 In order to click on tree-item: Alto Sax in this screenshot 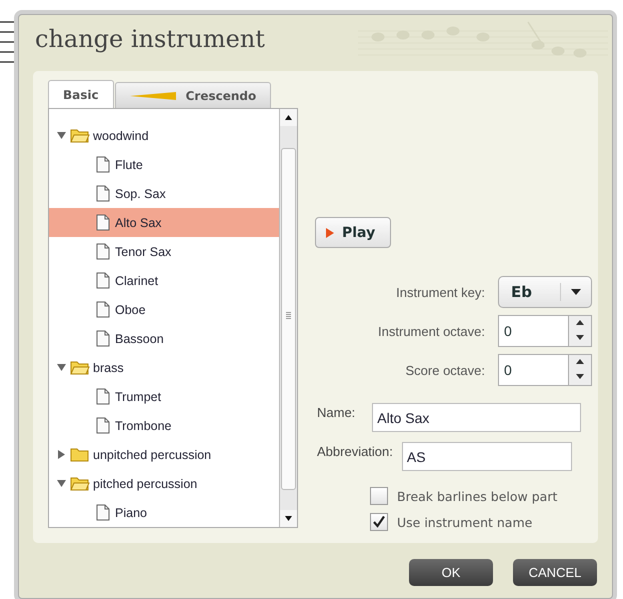, I will do `click(164, 222)`.